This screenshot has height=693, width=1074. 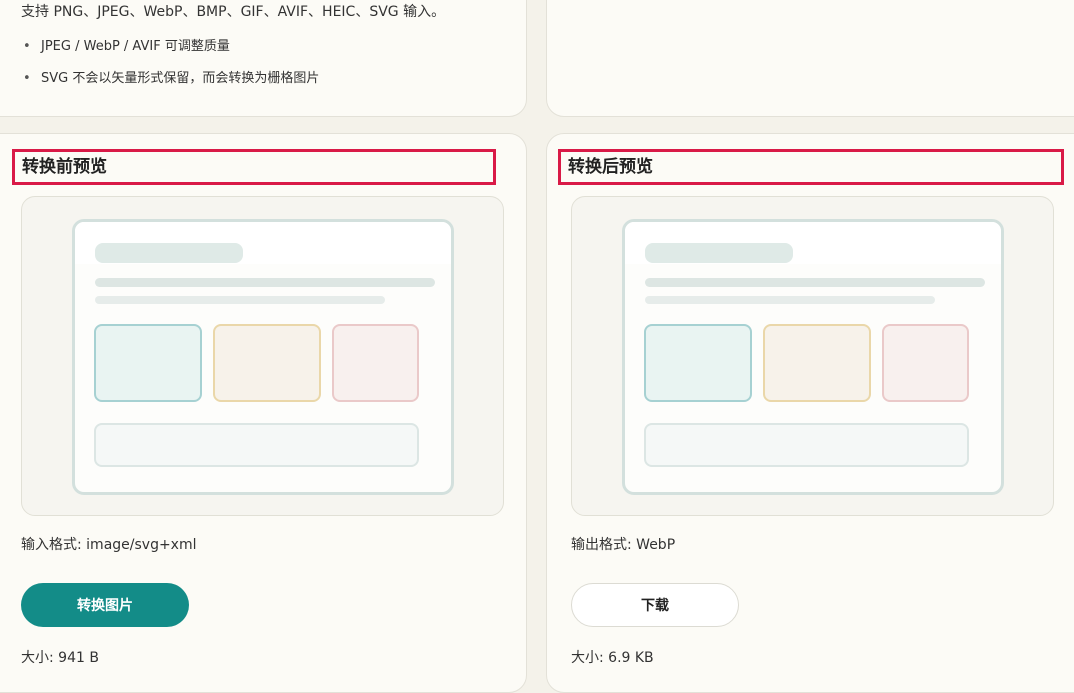 I want to click on options-card, so click(x=810, y=58).